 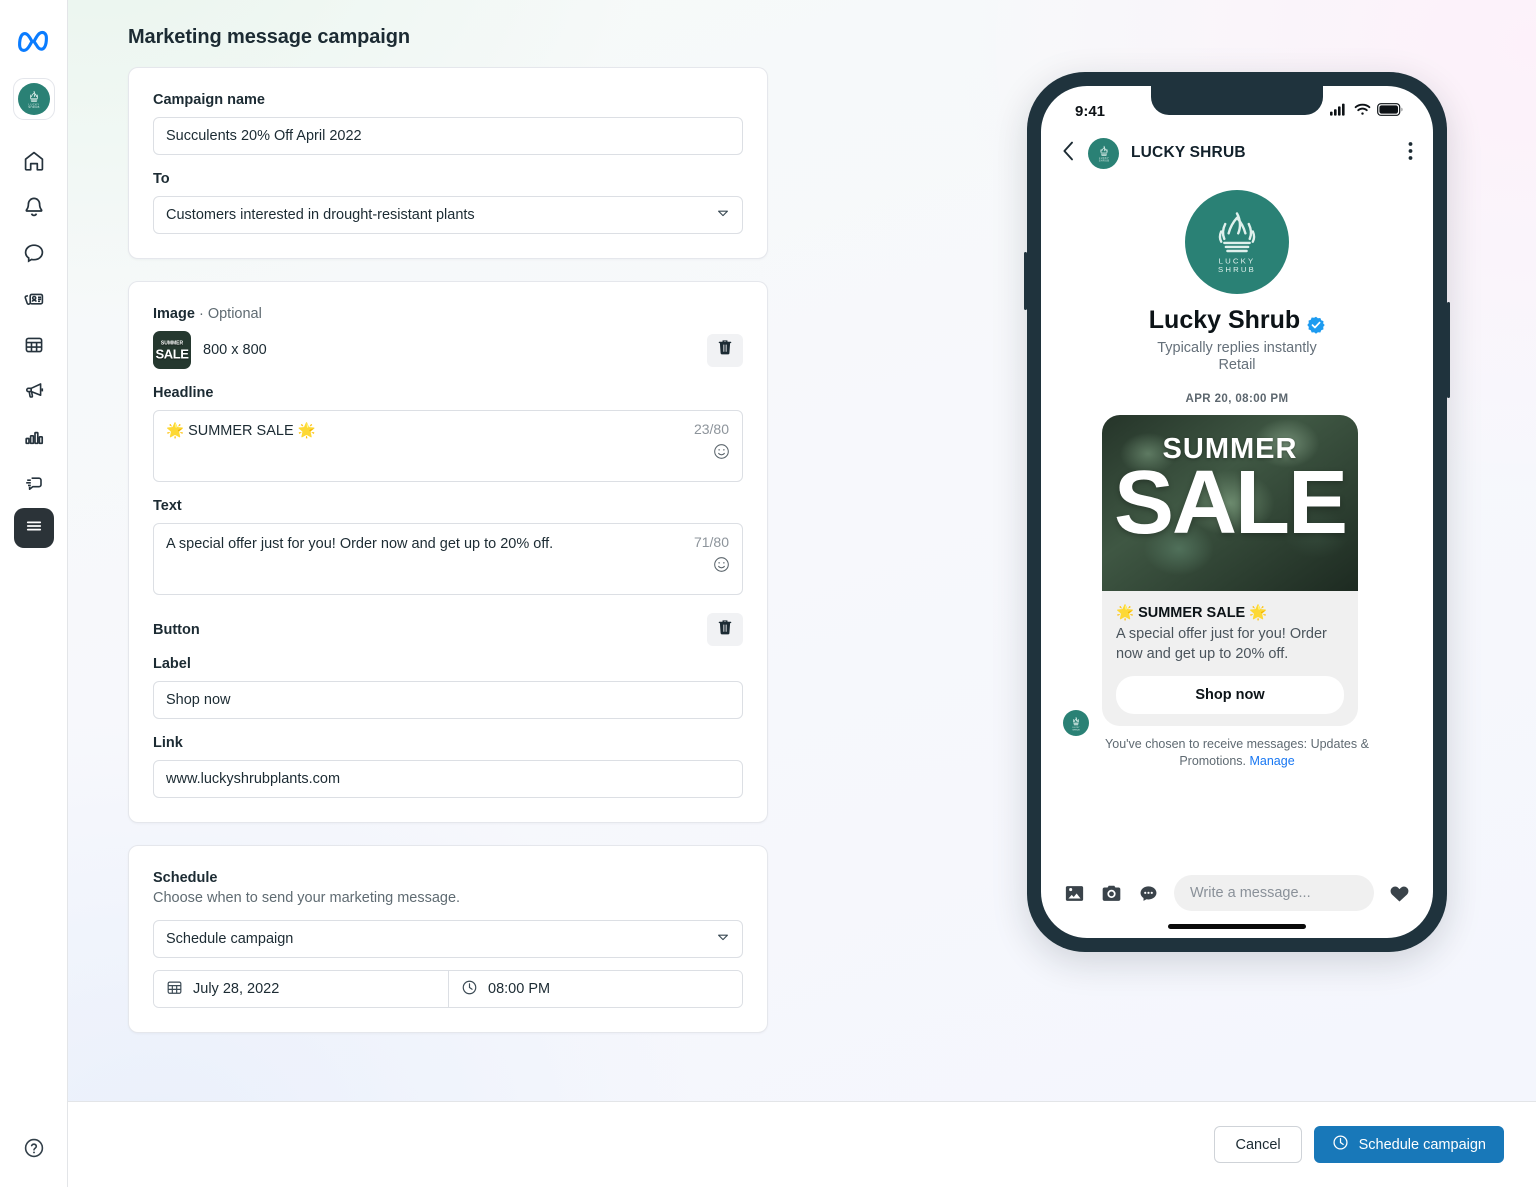 I want to click on bubble-cta-button: Shop now, so click(x=1230, y=695).